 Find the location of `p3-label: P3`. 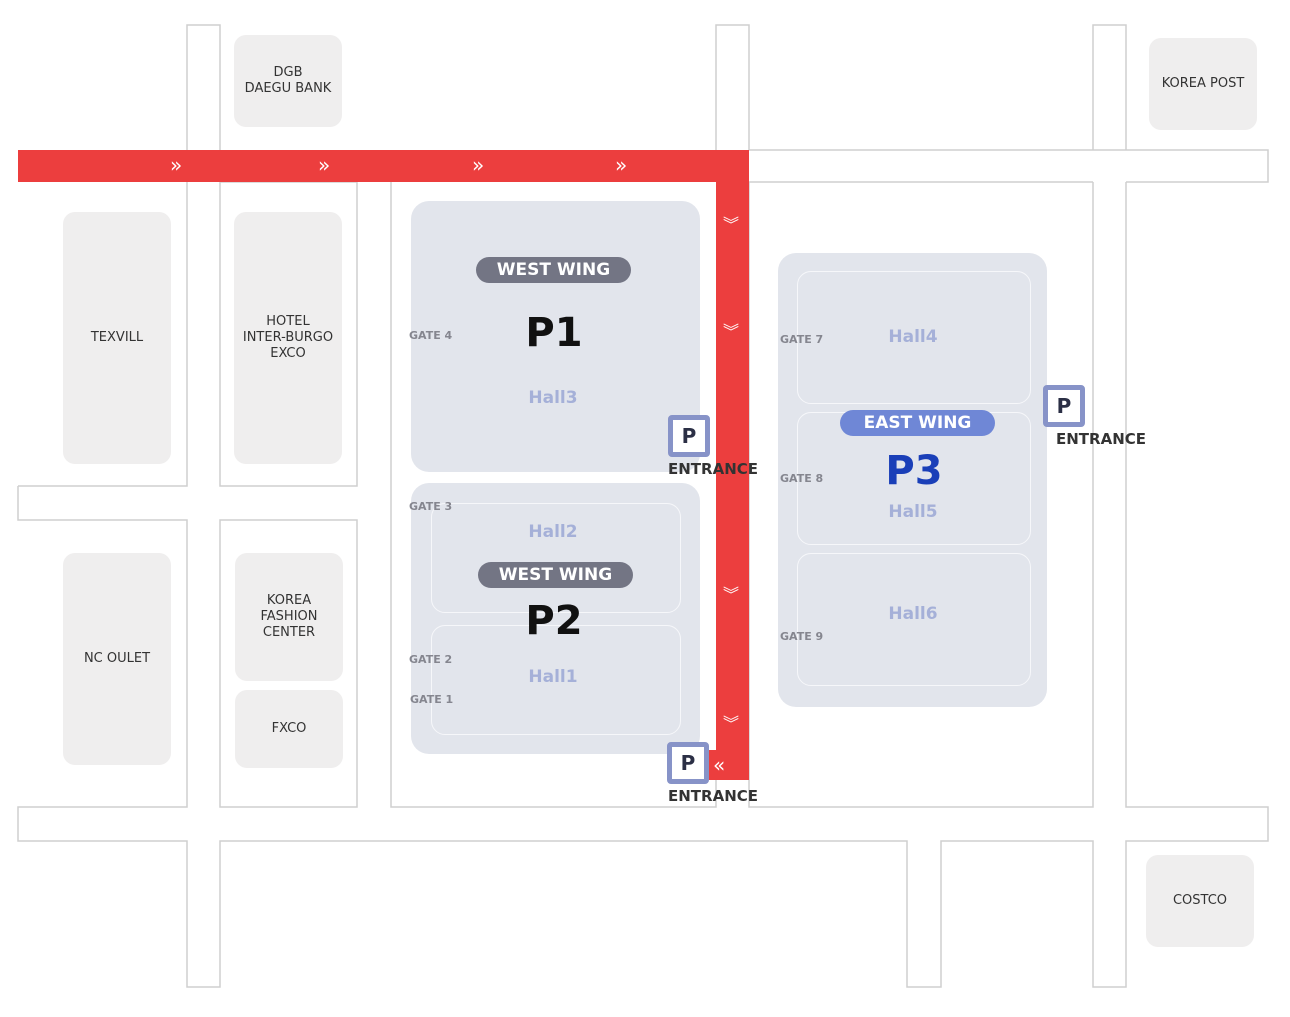

p3-label: P3 is located at coordinates (914, 471).